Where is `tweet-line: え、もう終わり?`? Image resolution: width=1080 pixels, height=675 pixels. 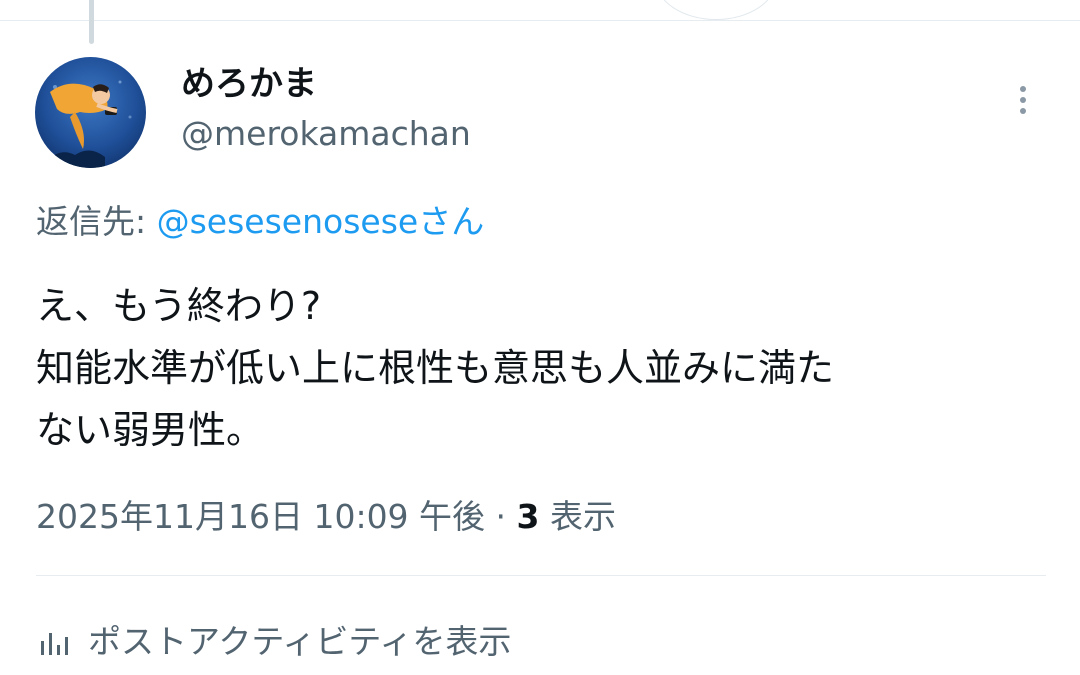 tweet-line: え、もう終わり? is located at coordinates (179, 306).